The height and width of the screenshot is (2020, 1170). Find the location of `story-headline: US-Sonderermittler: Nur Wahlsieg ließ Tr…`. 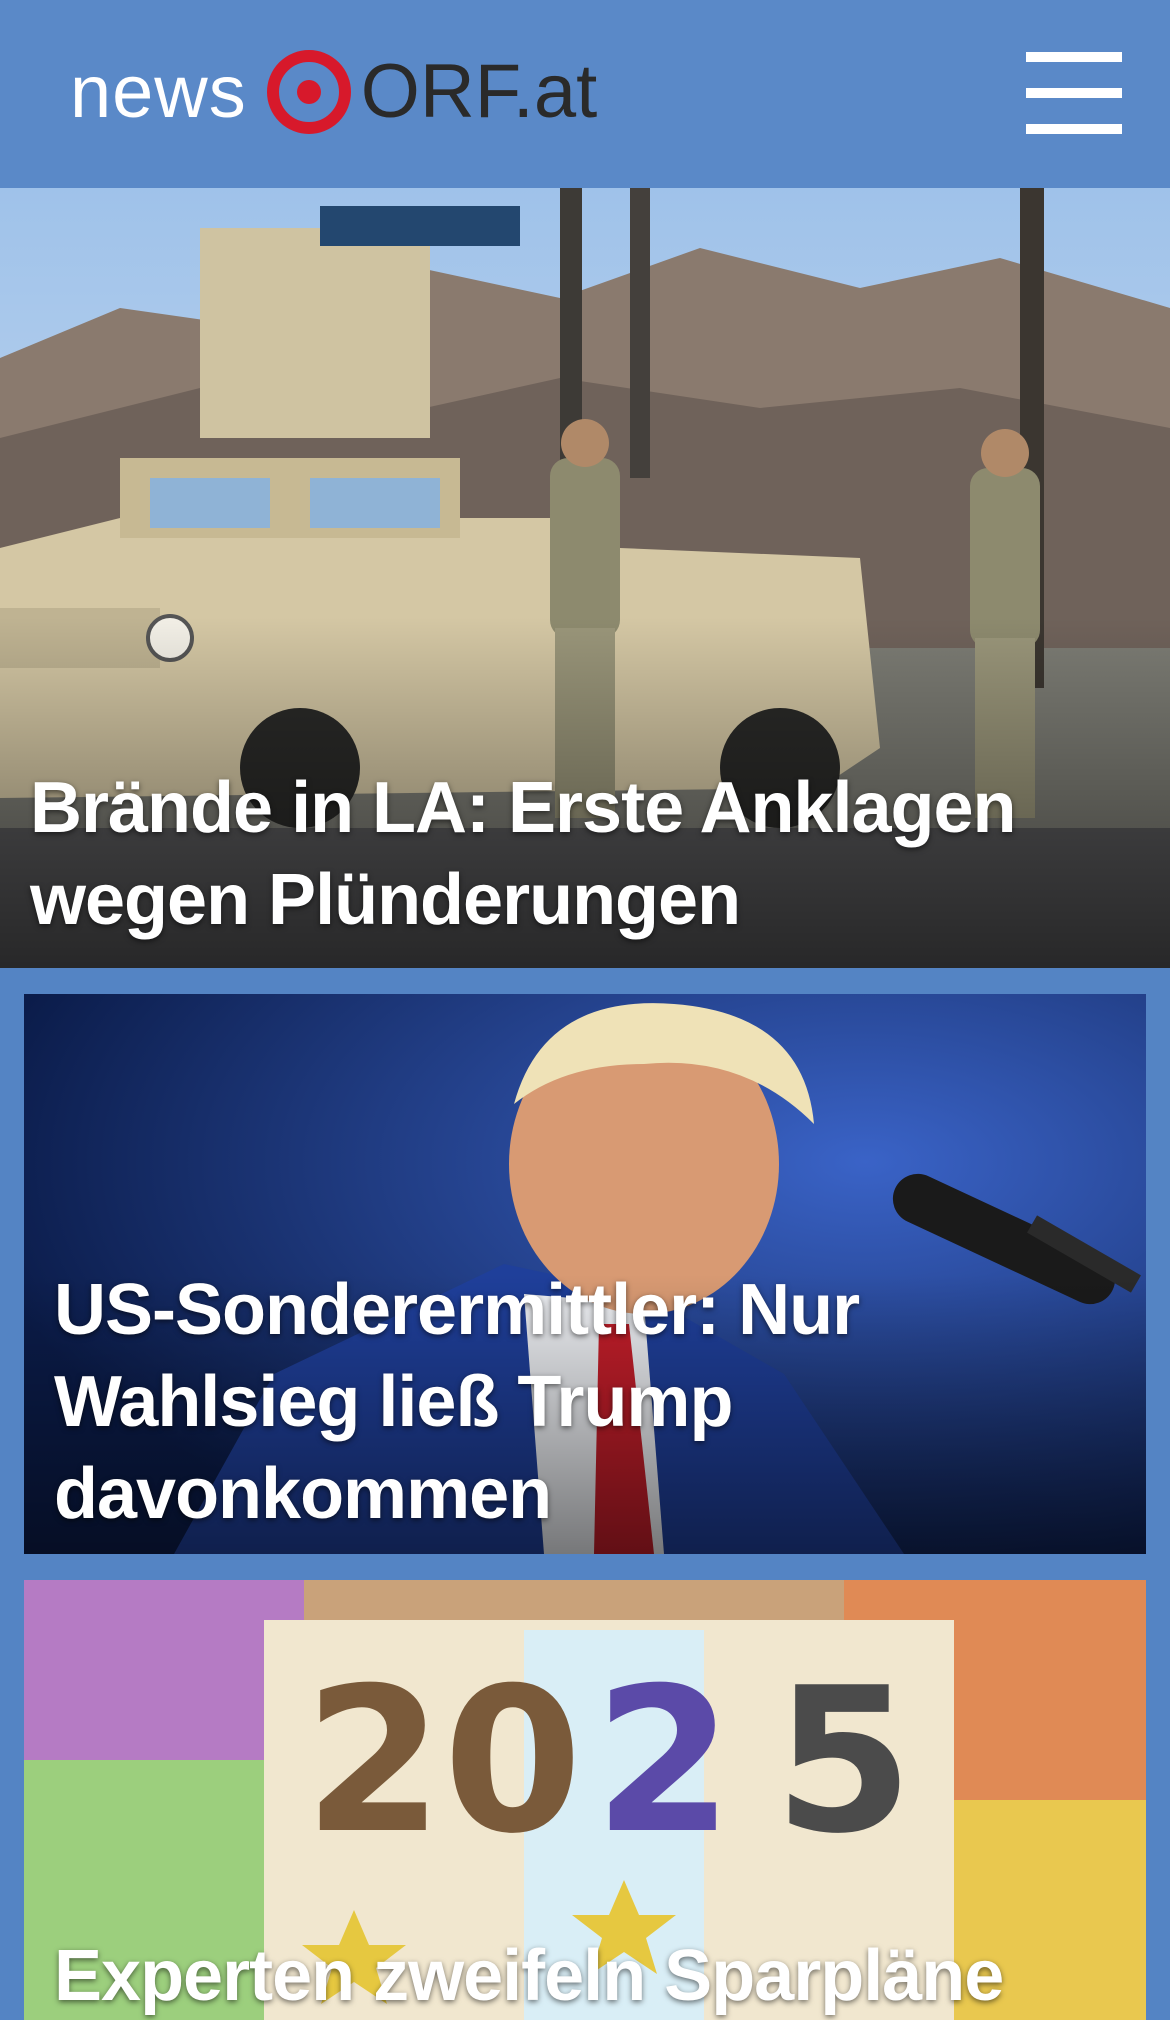

story-headline: US-Sonderermittler: Nur Wahlsieg ließ Tr… is located at coordinates (580, 1402).